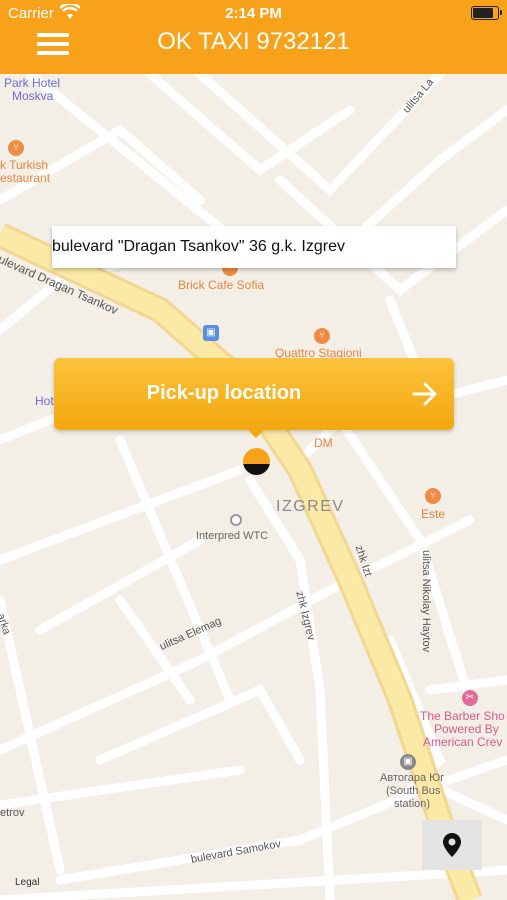  What do you see at coordinates (25, 178) in the screenshot?
I see `poi-turkish-label-2: estaurant` at bounding box center [25, 178].